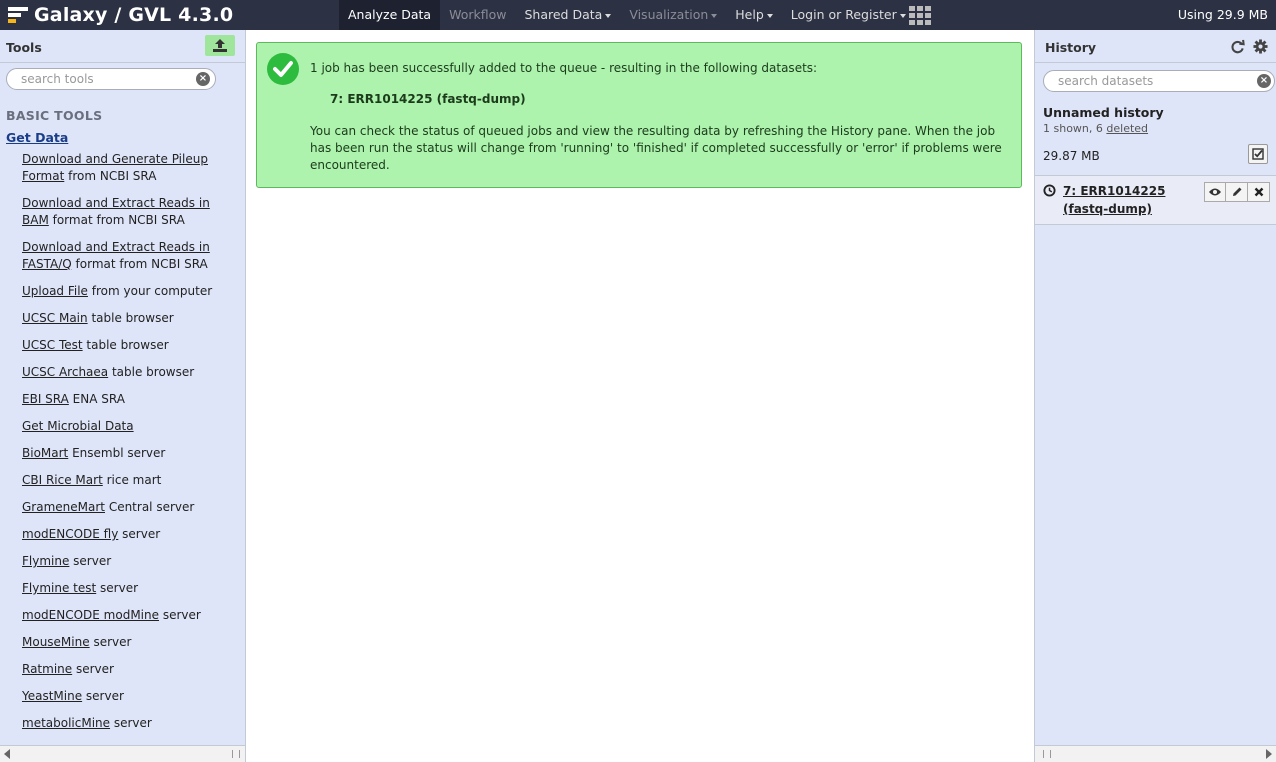 This screenshot has width=1276, height=762. What do you see at coordinates (1215, 192) in the screenshot?
I see `view-dataset-button` at bounding box center [1215, 192].